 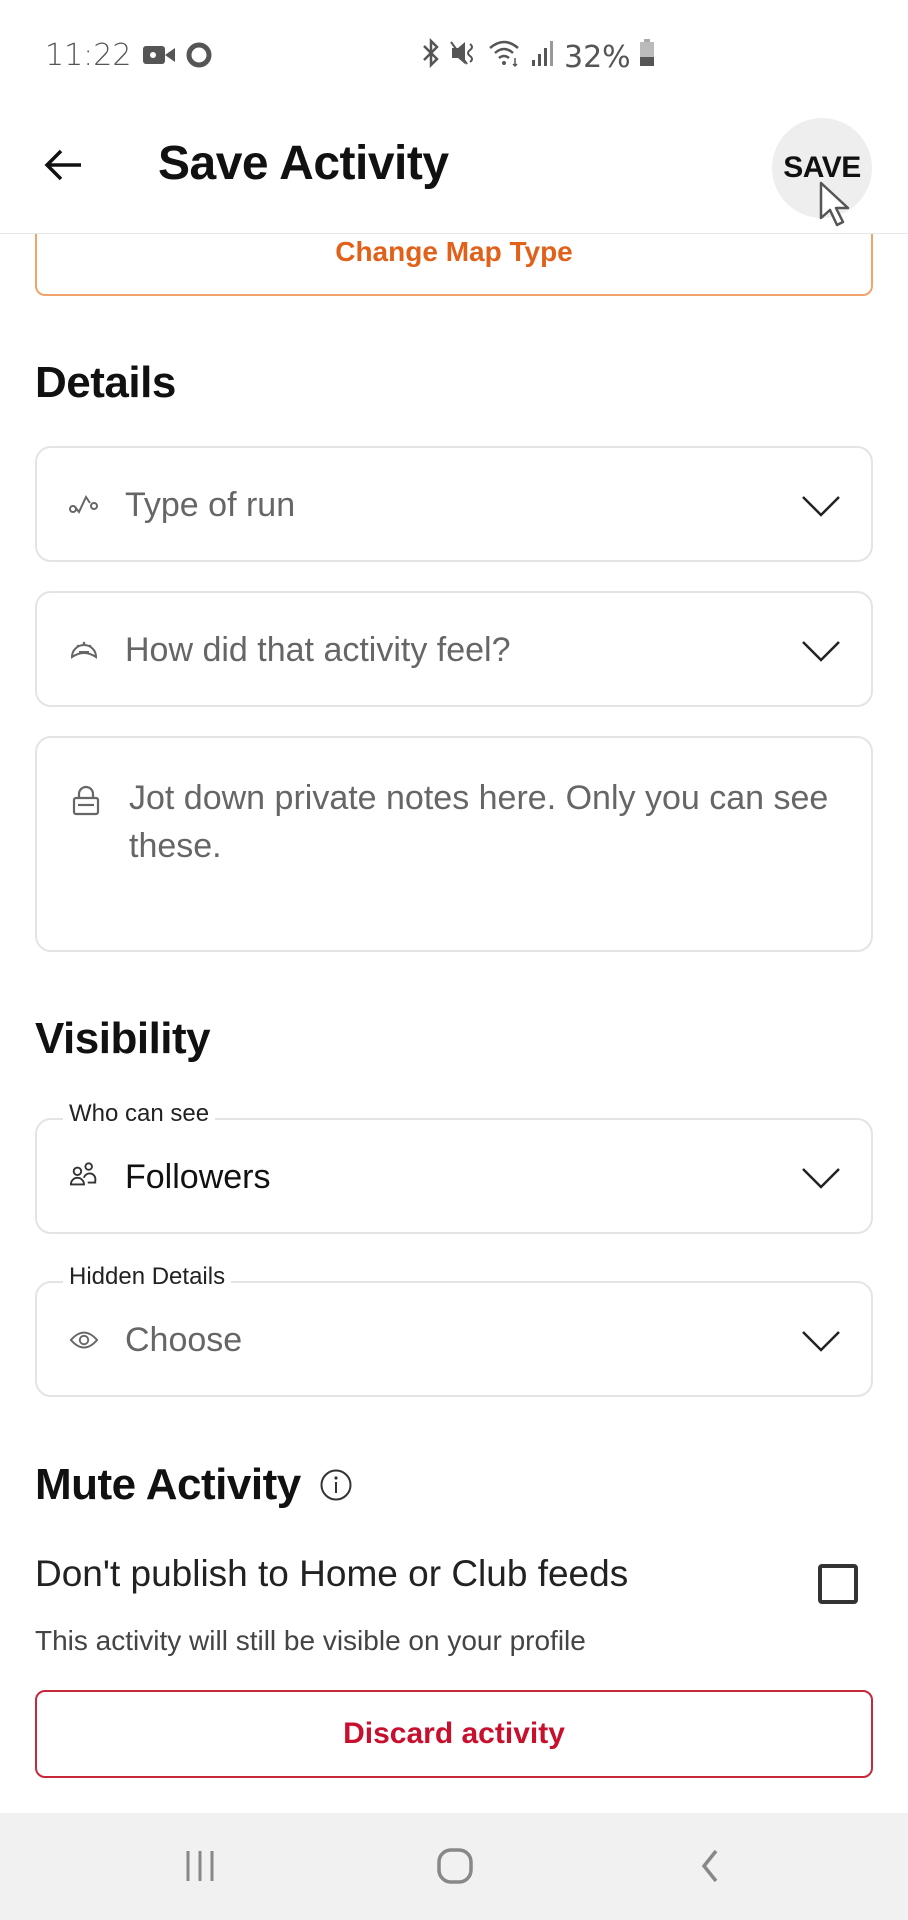 What do you see at coordinates (88, 55) in the screenshot?
I see `status-time: 11:22` at bounding box center [88, 55].